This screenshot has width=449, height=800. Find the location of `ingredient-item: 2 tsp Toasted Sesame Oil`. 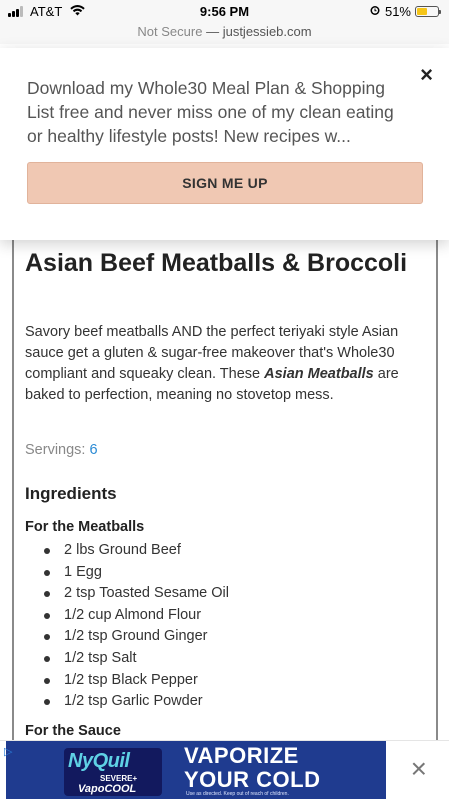

ingredient-item: 2 tsp Toasted Sesame Oil is located at coordinates (127, 594).